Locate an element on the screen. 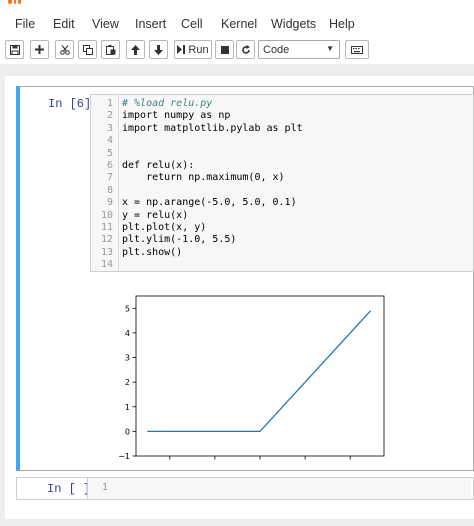 This screenshot has height=526, width=474. line-number: 8 is located at coordinates (109, 190).